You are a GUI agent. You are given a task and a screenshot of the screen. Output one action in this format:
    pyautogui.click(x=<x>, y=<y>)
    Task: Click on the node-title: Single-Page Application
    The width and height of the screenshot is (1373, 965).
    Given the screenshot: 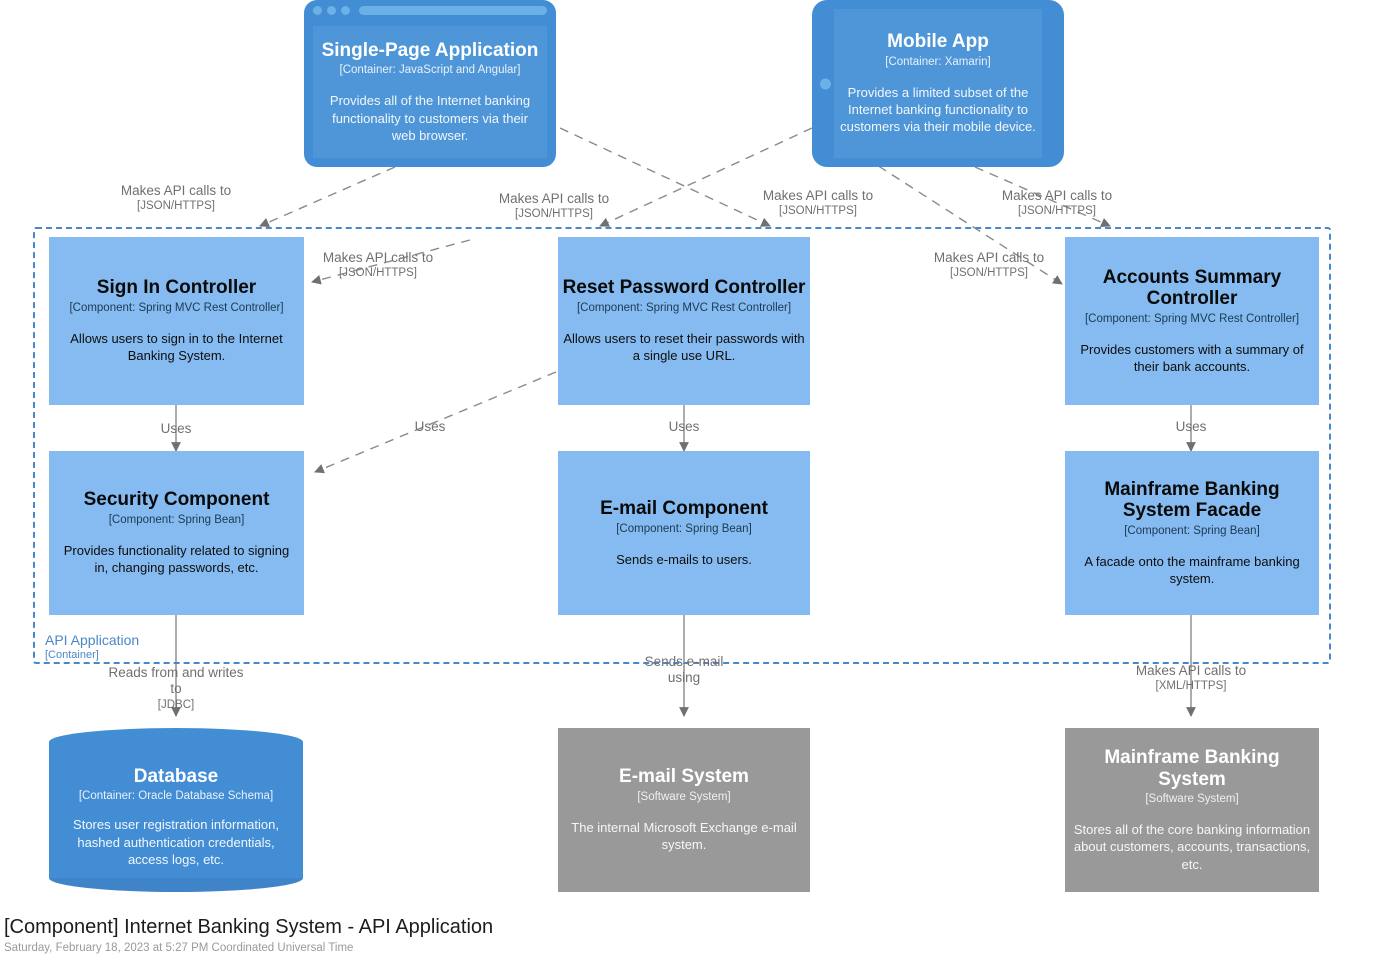 What is the action you would take?
    pyautogui.click(x=430, y=50)
    